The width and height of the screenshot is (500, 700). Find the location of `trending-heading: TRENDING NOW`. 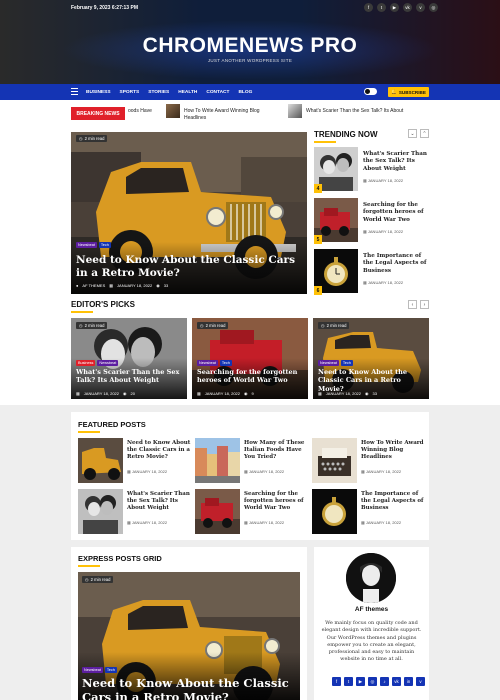

trending-heading: TRENDING NOW is located at coordinates (346, 134).